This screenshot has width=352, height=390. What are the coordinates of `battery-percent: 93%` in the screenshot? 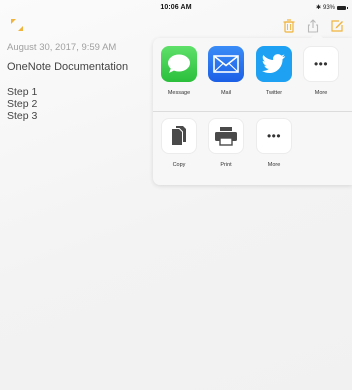 It's located at (328, 7).